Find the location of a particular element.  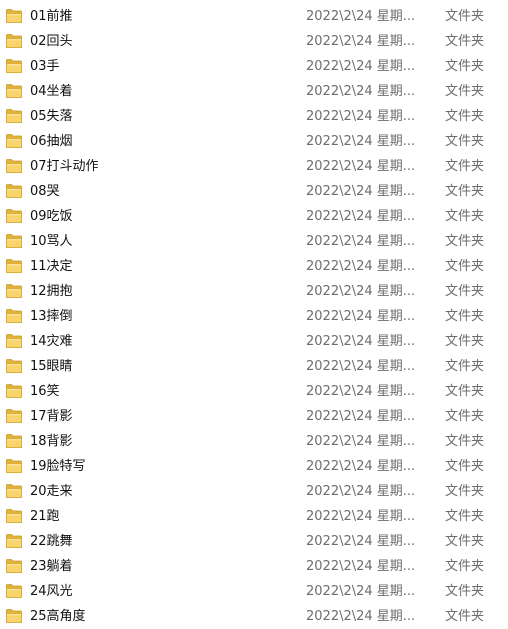

folder-name: 18背影 is located at coordinates (51, 441).